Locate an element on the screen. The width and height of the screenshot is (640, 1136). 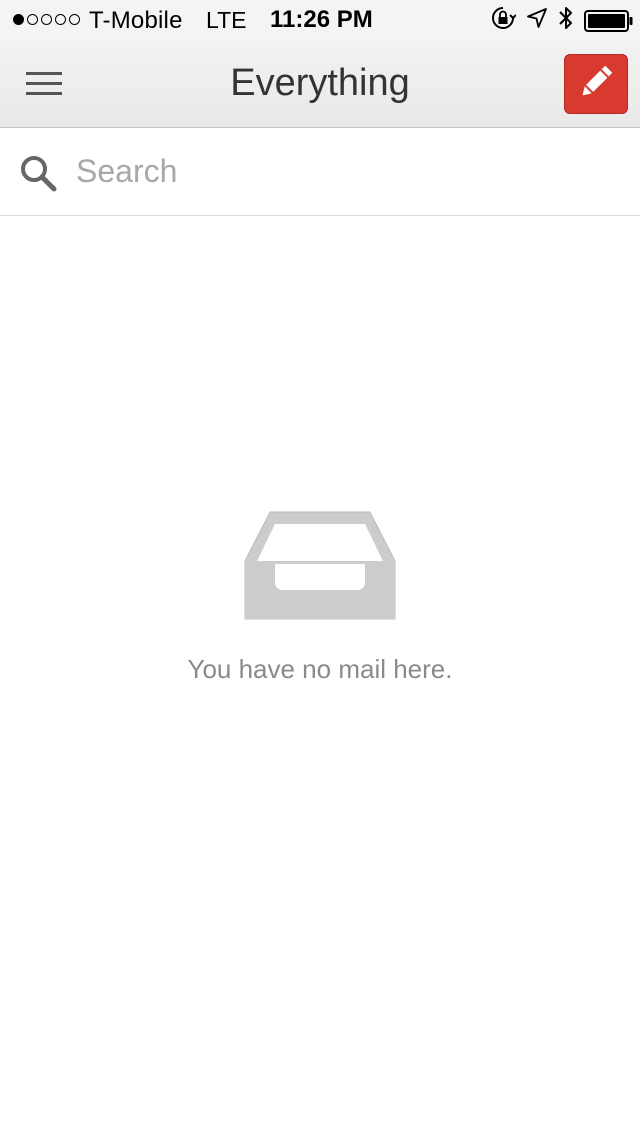
compose-button is located at coordinates (596, 84).